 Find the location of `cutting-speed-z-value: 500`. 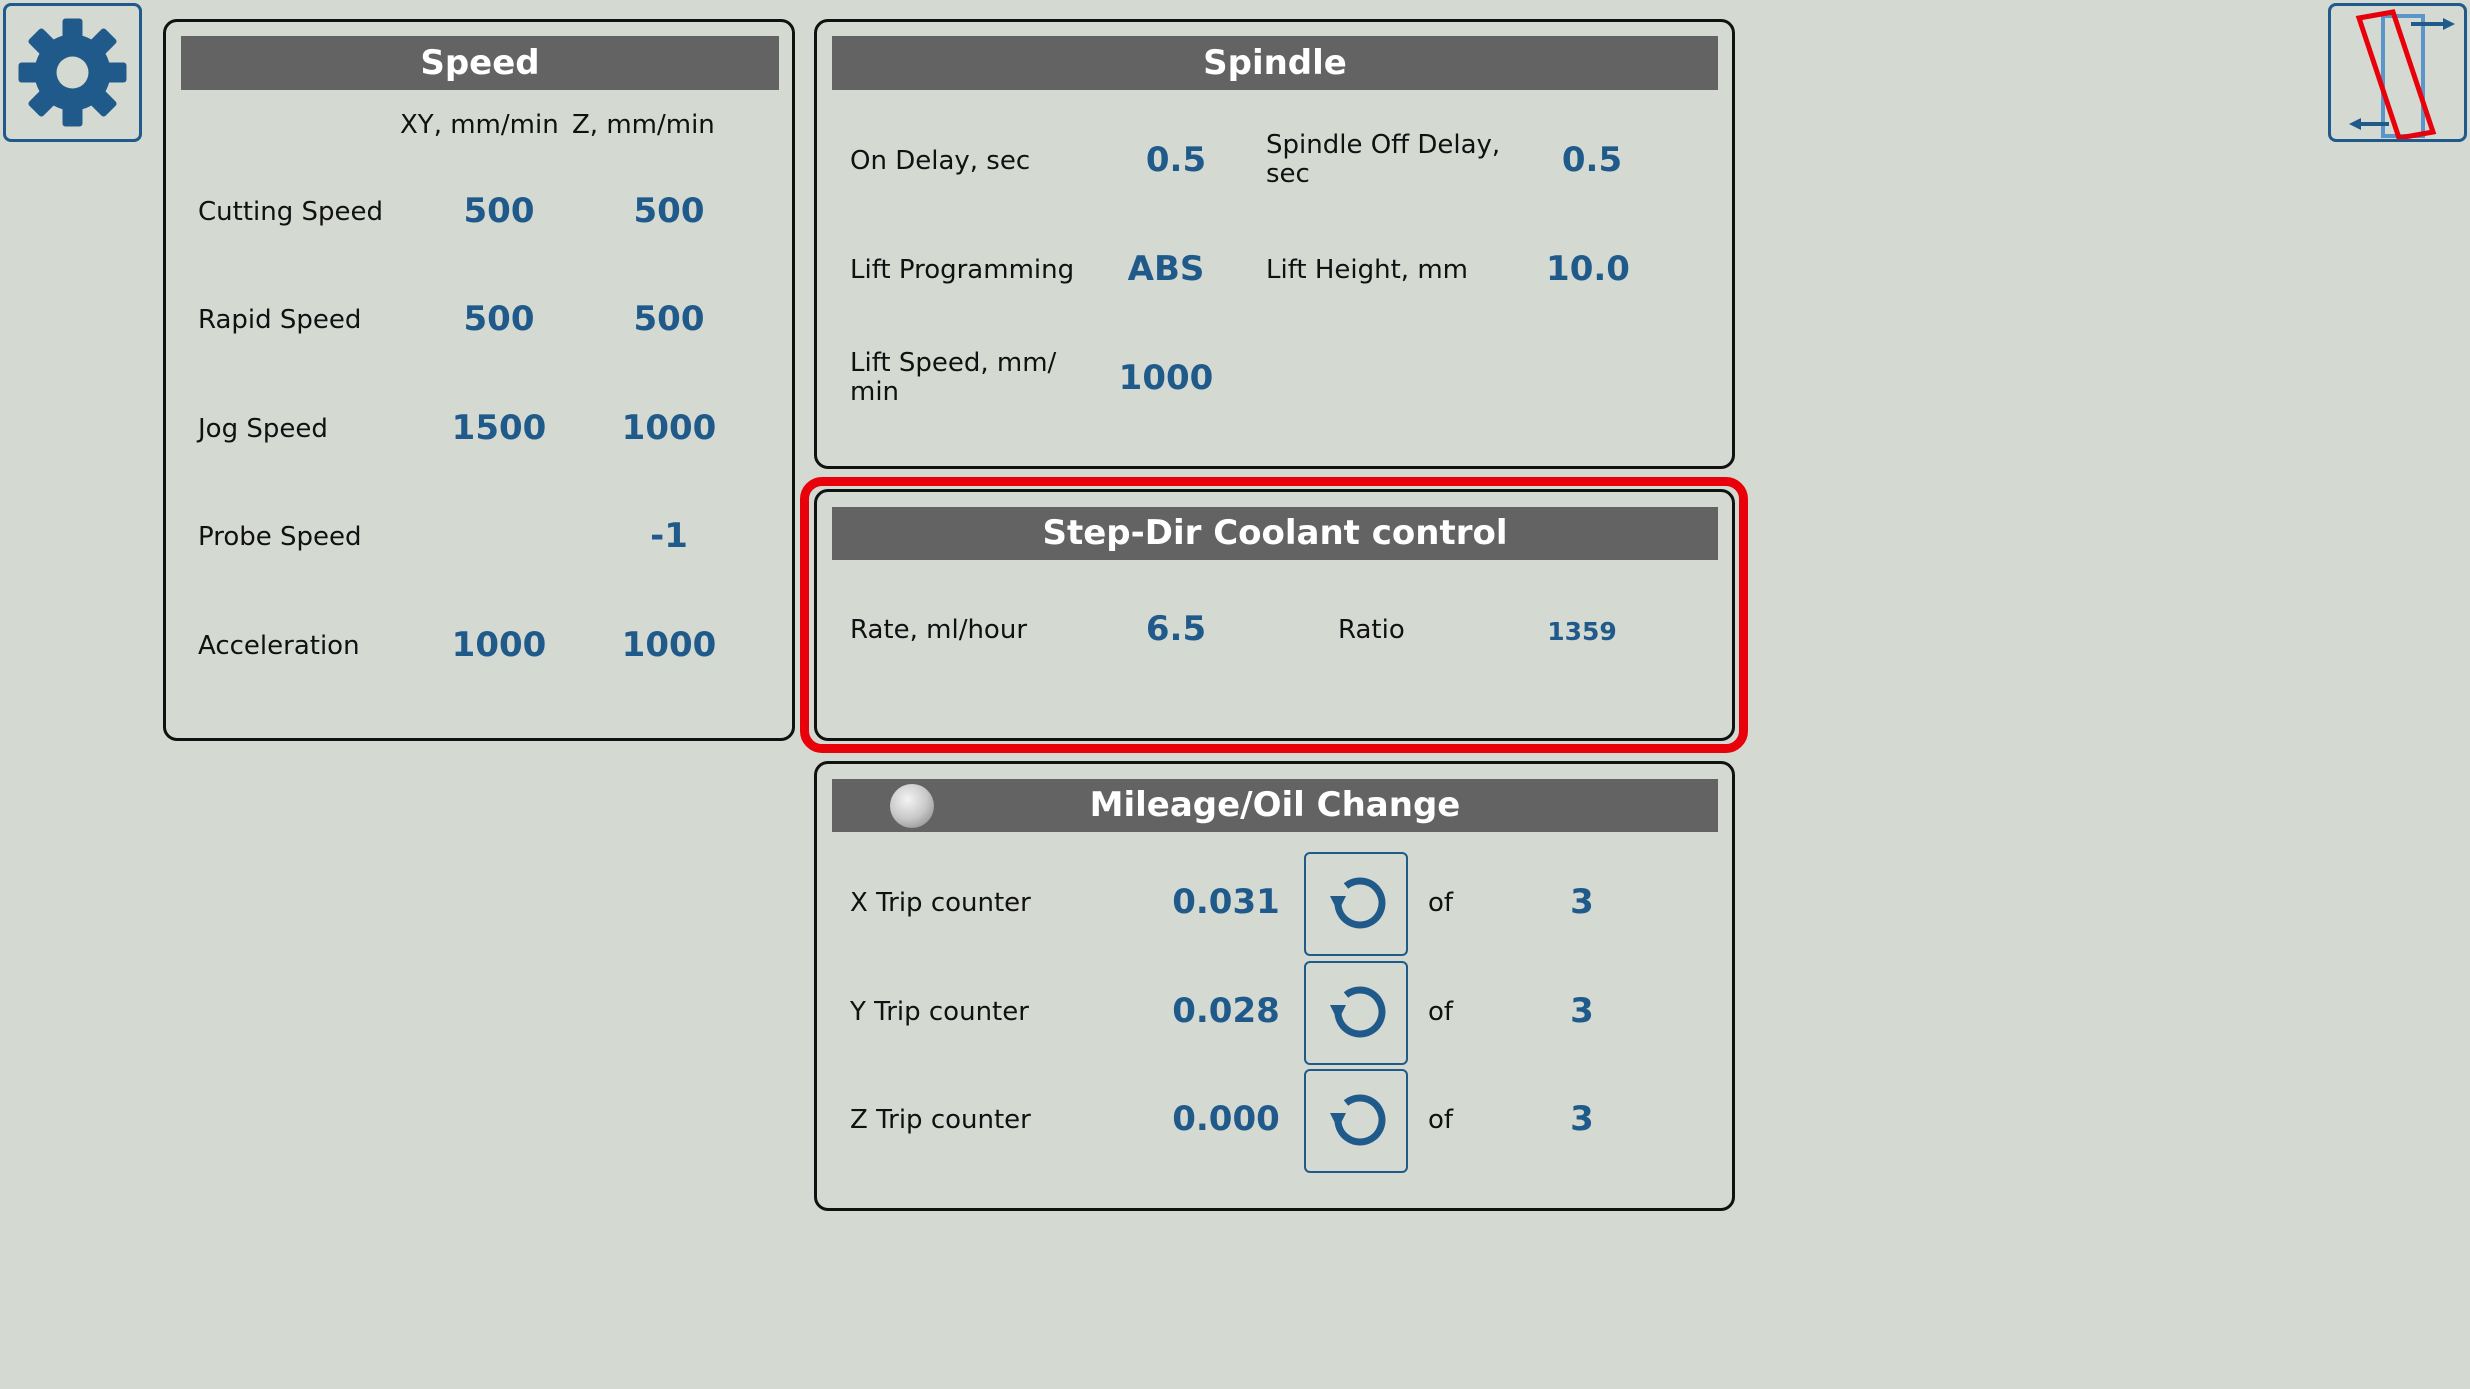

cutting-speed-z-value: 500 is located at coordinates (669, 211).